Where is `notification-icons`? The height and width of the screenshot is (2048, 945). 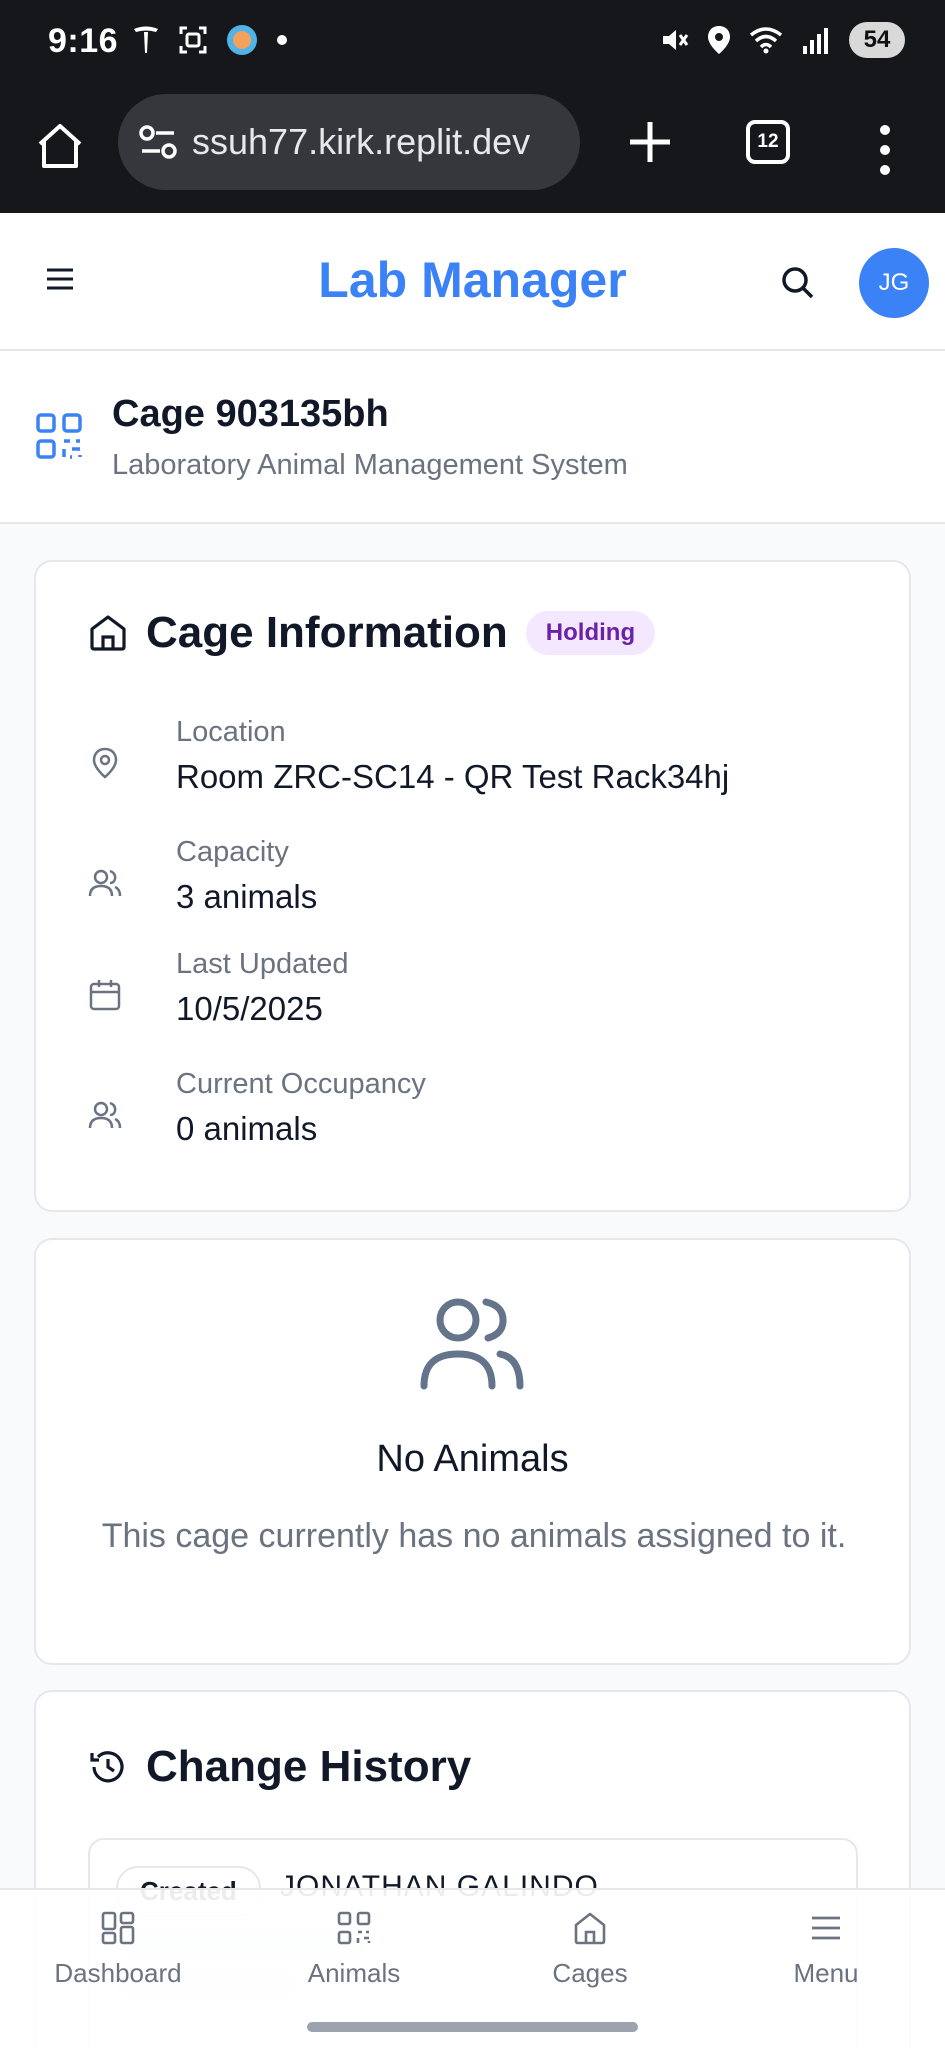
notification-icons is located at coordinates (210, 40).